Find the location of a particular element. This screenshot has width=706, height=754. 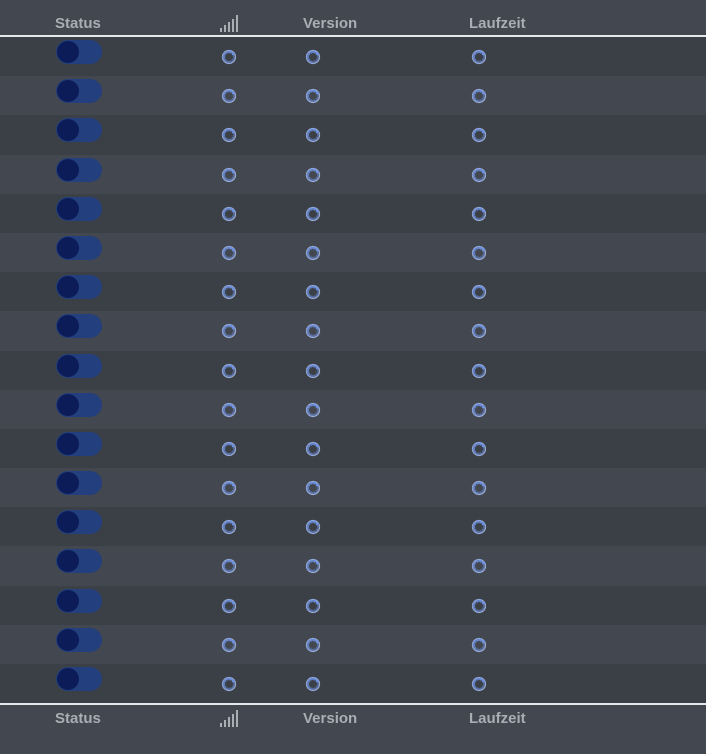

column-footer-status: Status is located at coordinates (78, 719).